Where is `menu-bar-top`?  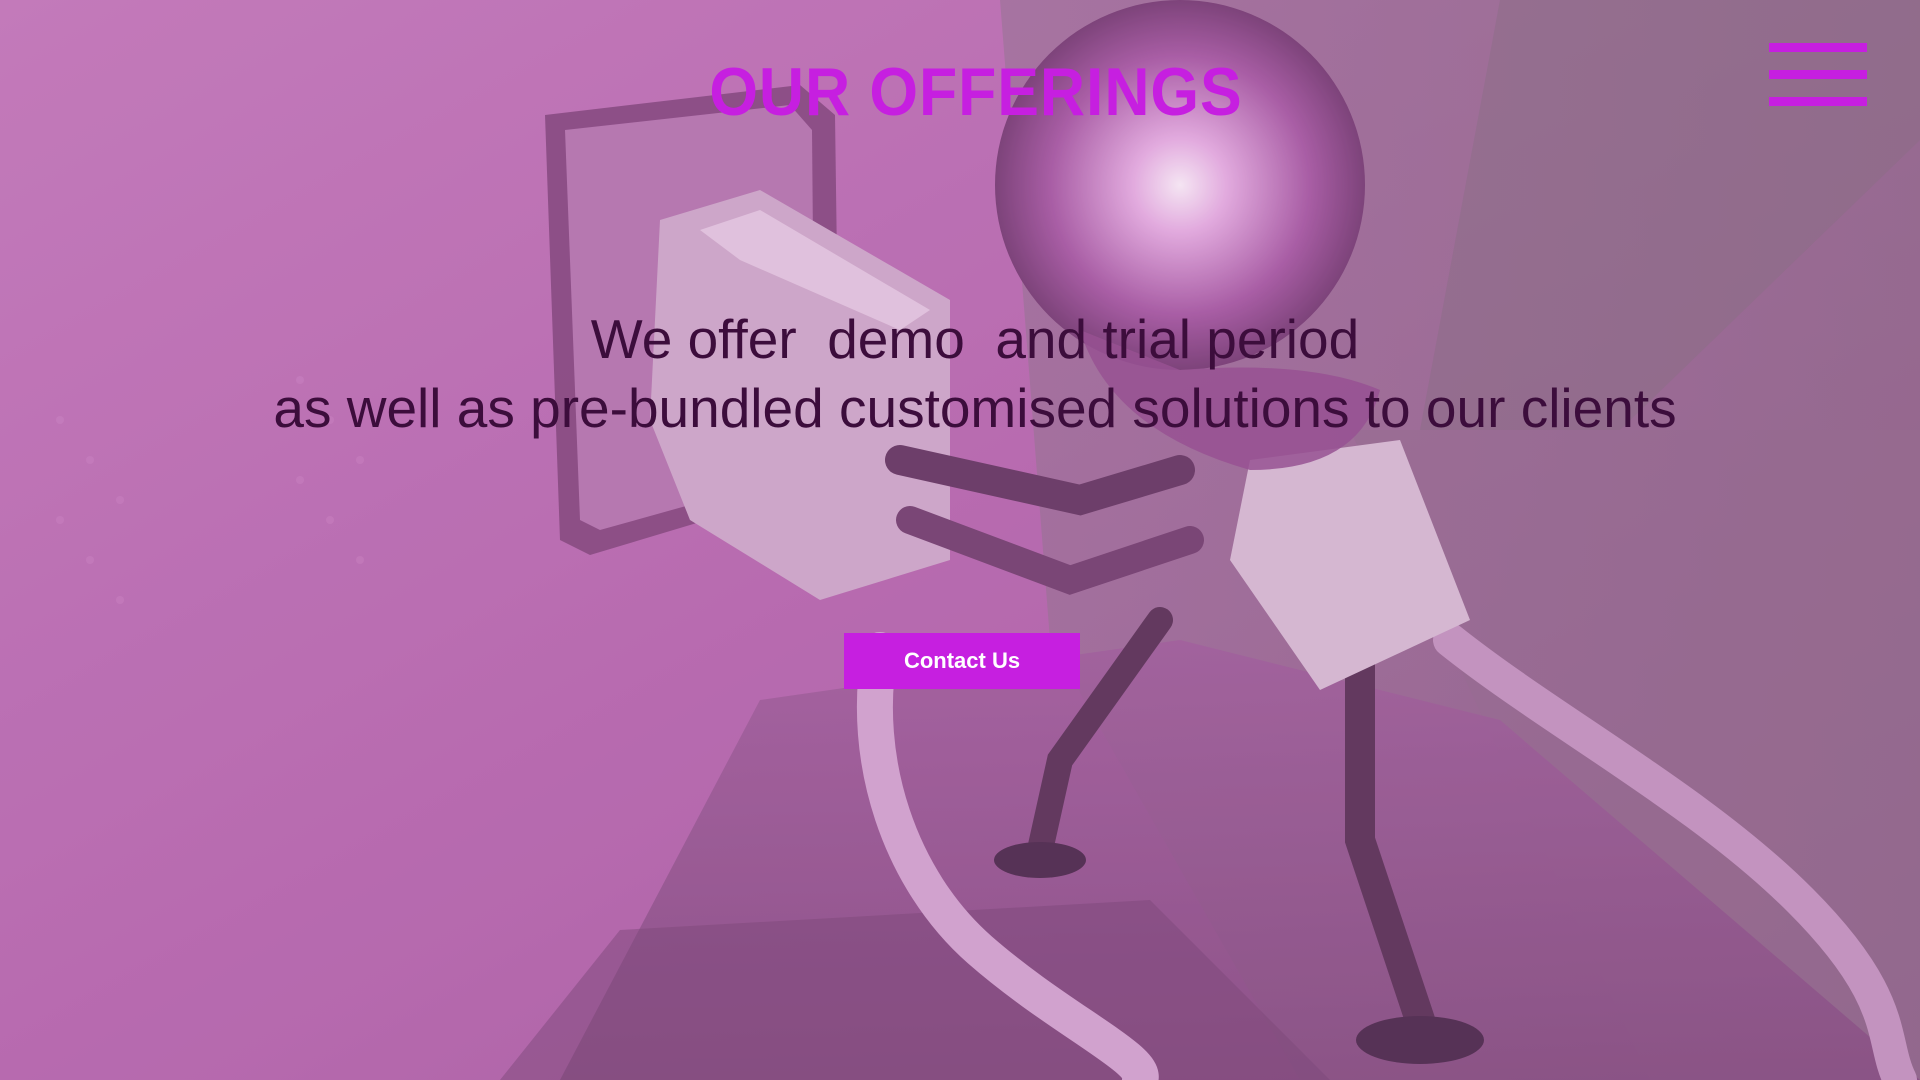
menu-bar-top is located at coordinates (1818, 47).